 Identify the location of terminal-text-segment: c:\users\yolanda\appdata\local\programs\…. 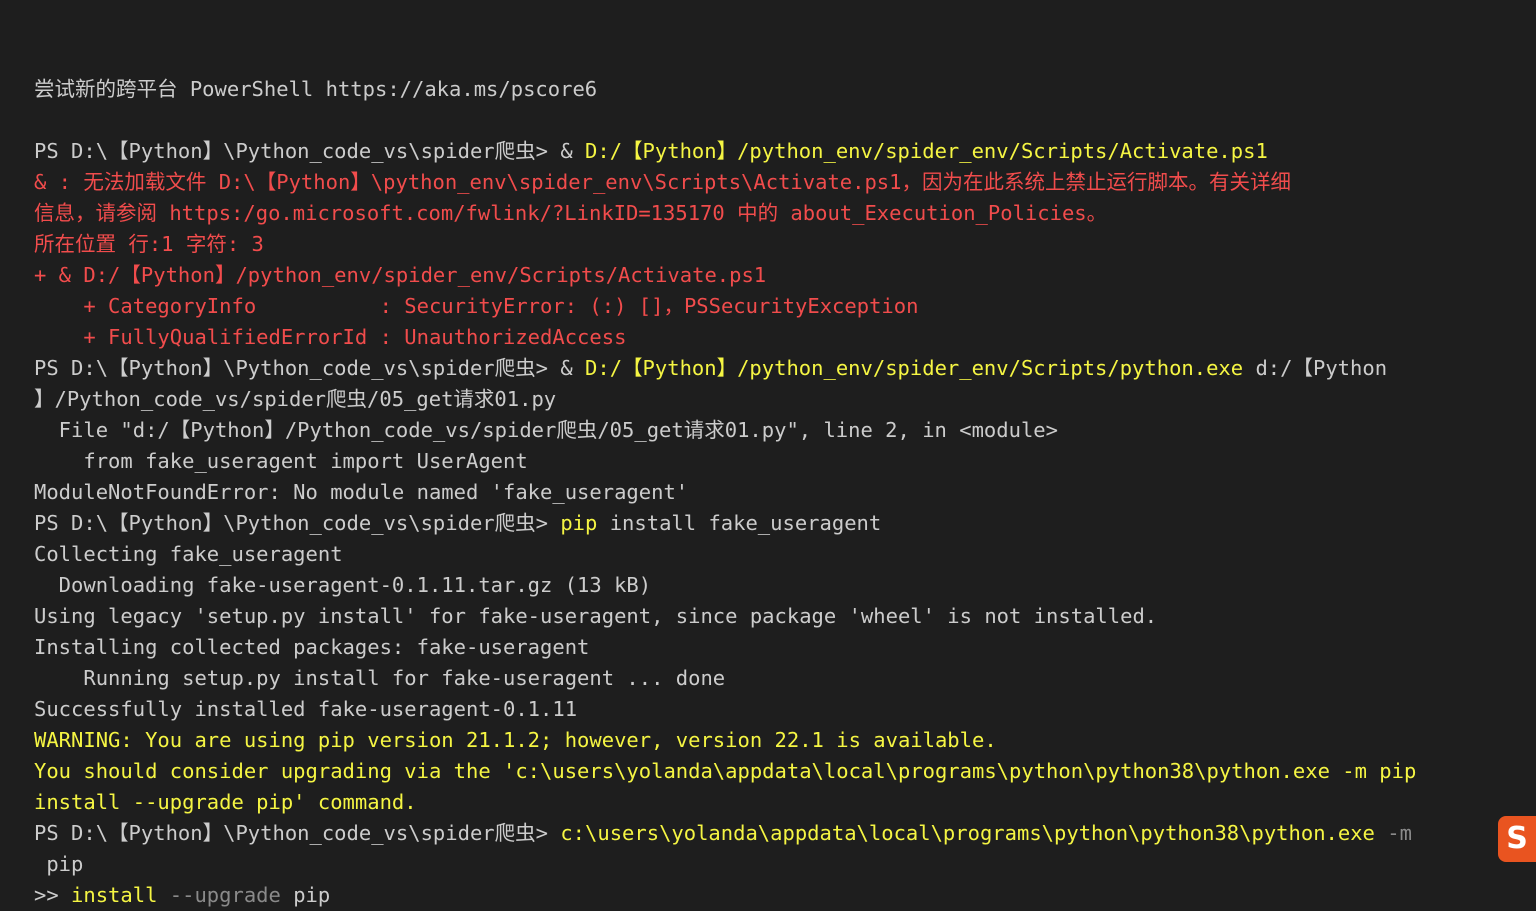
(967, 833).